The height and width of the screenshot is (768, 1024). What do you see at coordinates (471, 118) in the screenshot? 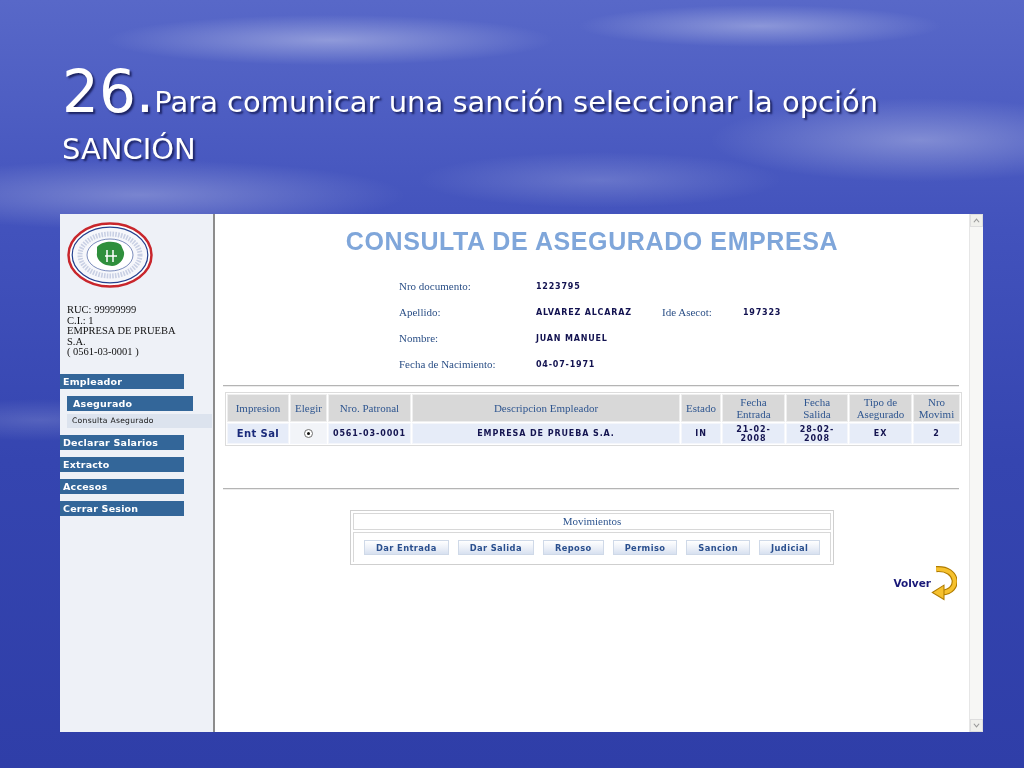
I see `slide-title: 26.Para comunicar una sanción seleccionar la opción SANCIÓN` at bounding box center [471, 118].